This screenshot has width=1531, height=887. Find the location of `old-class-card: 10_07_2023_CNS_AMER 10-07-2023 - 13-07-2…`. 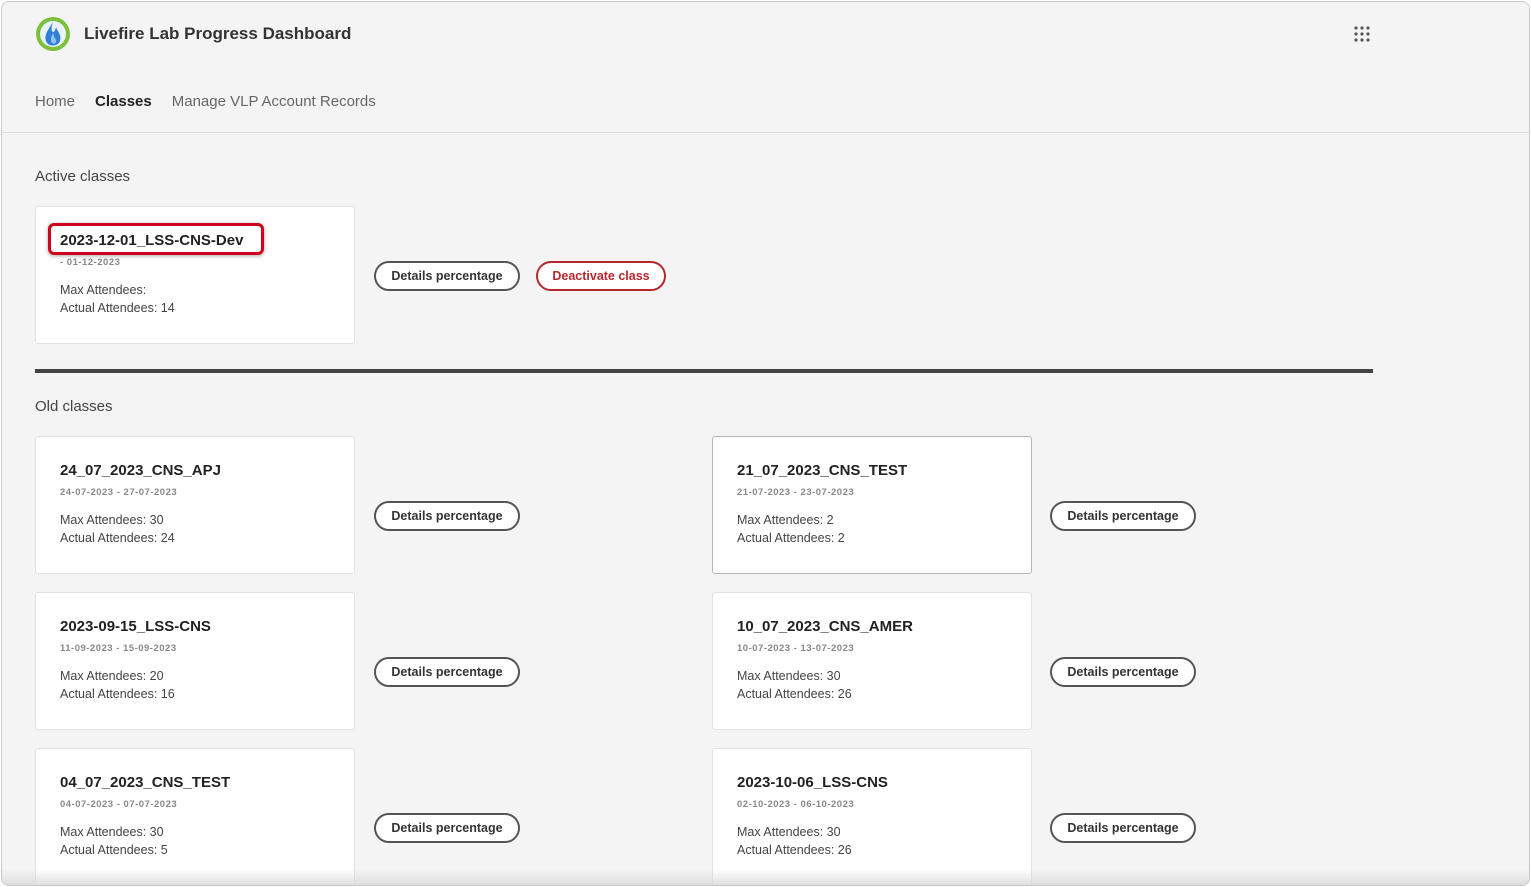

old-class-card: 10_07_2023_CNS_AMER 10-07-2023 - 13-07-2… is located at coordinates (872, 661).